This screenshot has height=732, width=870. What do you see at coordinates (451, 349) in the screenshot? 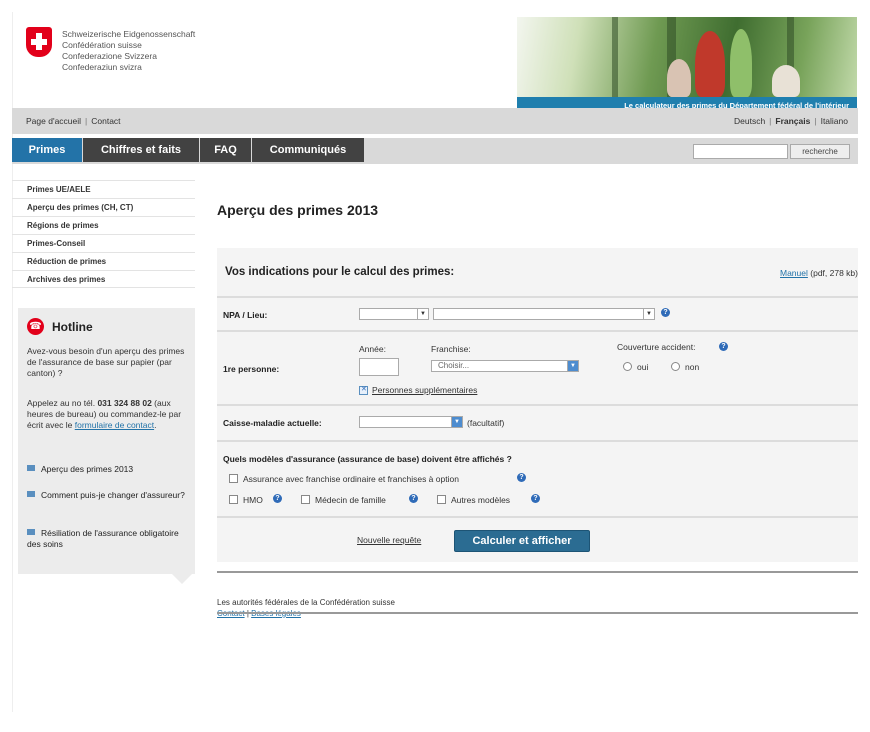
I see `franchise-label: Franchise:` at bounding box center [451, 349].